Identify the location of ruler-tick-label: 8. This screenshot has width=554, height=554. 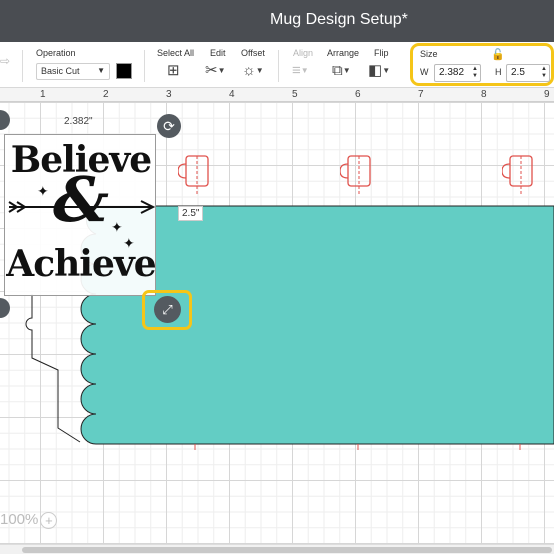
(484, 94).